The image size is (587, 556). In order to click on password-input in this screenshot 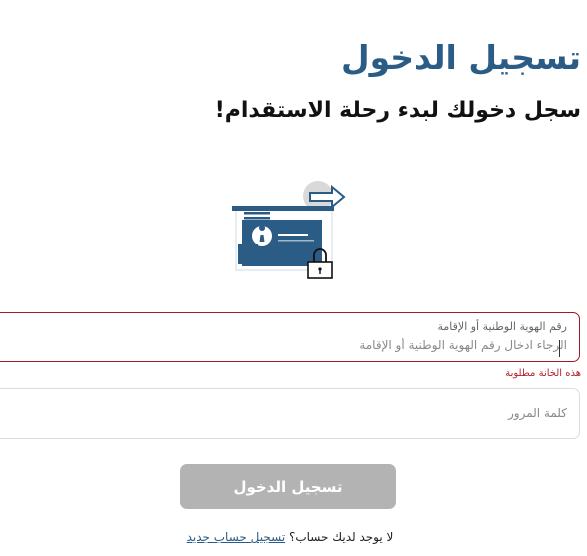, I will do `click(367, 413)`.